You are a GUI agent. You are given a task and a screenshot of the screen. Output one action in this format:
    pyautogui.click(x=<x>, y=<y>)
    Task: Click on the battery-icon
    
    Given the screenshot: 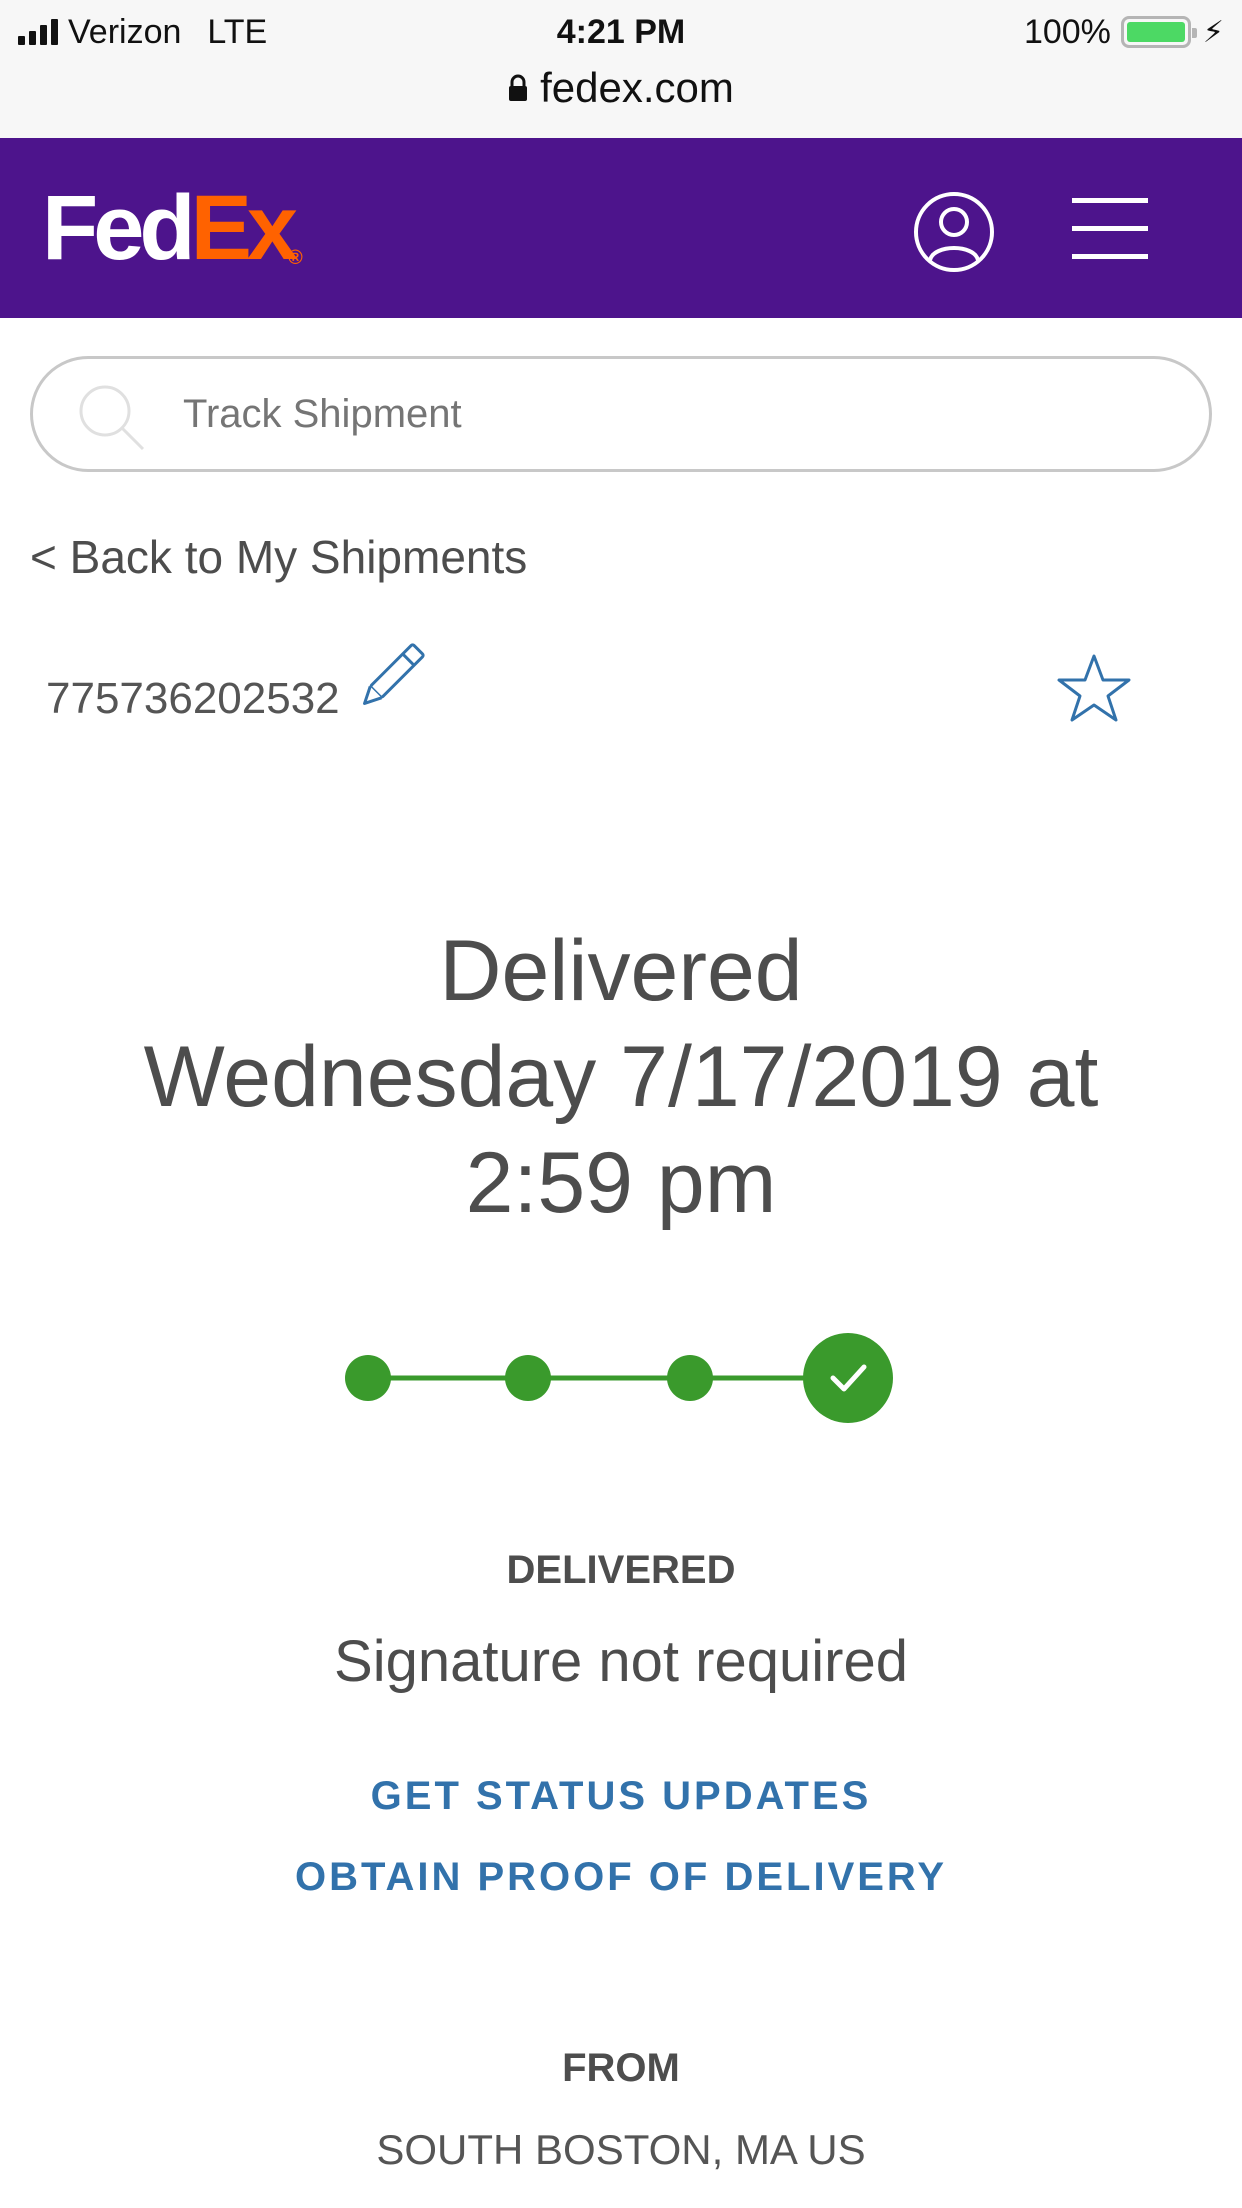 What is the action you would take?
    pyautogui.click(x=1158, y=32)
    